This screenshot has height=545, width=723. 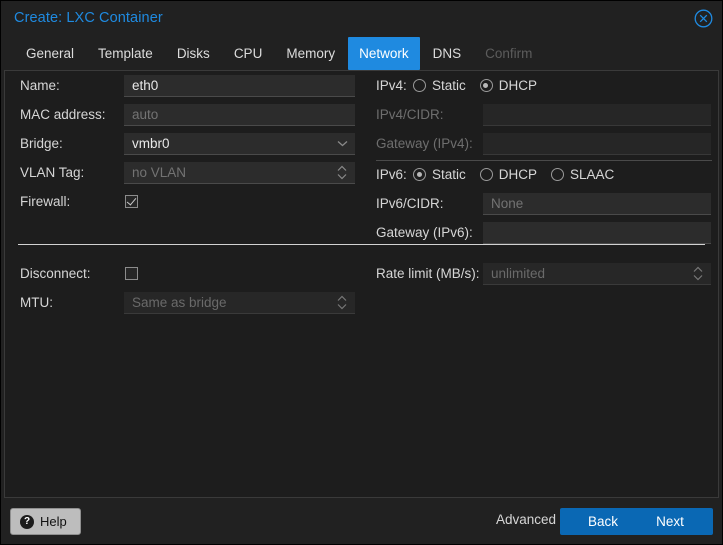 I want to click on ipv6-radio-group: Static DHCP SLAAC, so click(x=520, y=174).